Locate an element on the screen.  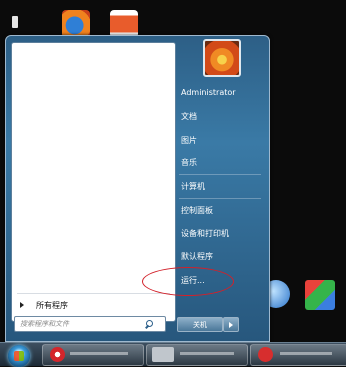
desktop-small-icon is located at coordinates (15, 22).